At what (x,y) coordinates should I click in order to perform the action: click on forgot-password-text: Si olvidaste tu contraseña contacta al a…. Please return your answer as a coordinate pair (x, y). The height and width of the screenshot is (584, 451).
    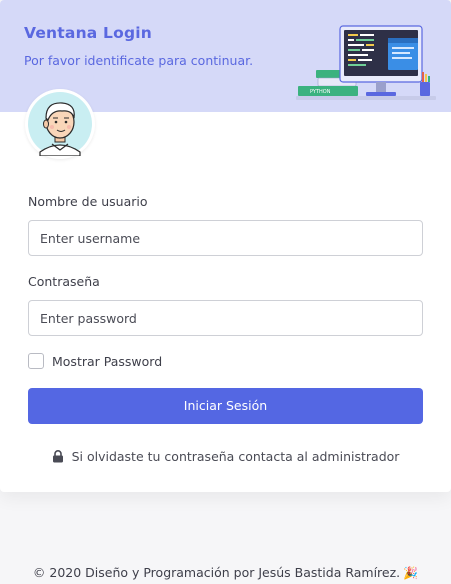
    Looking at the image, I should click on (235, 456).